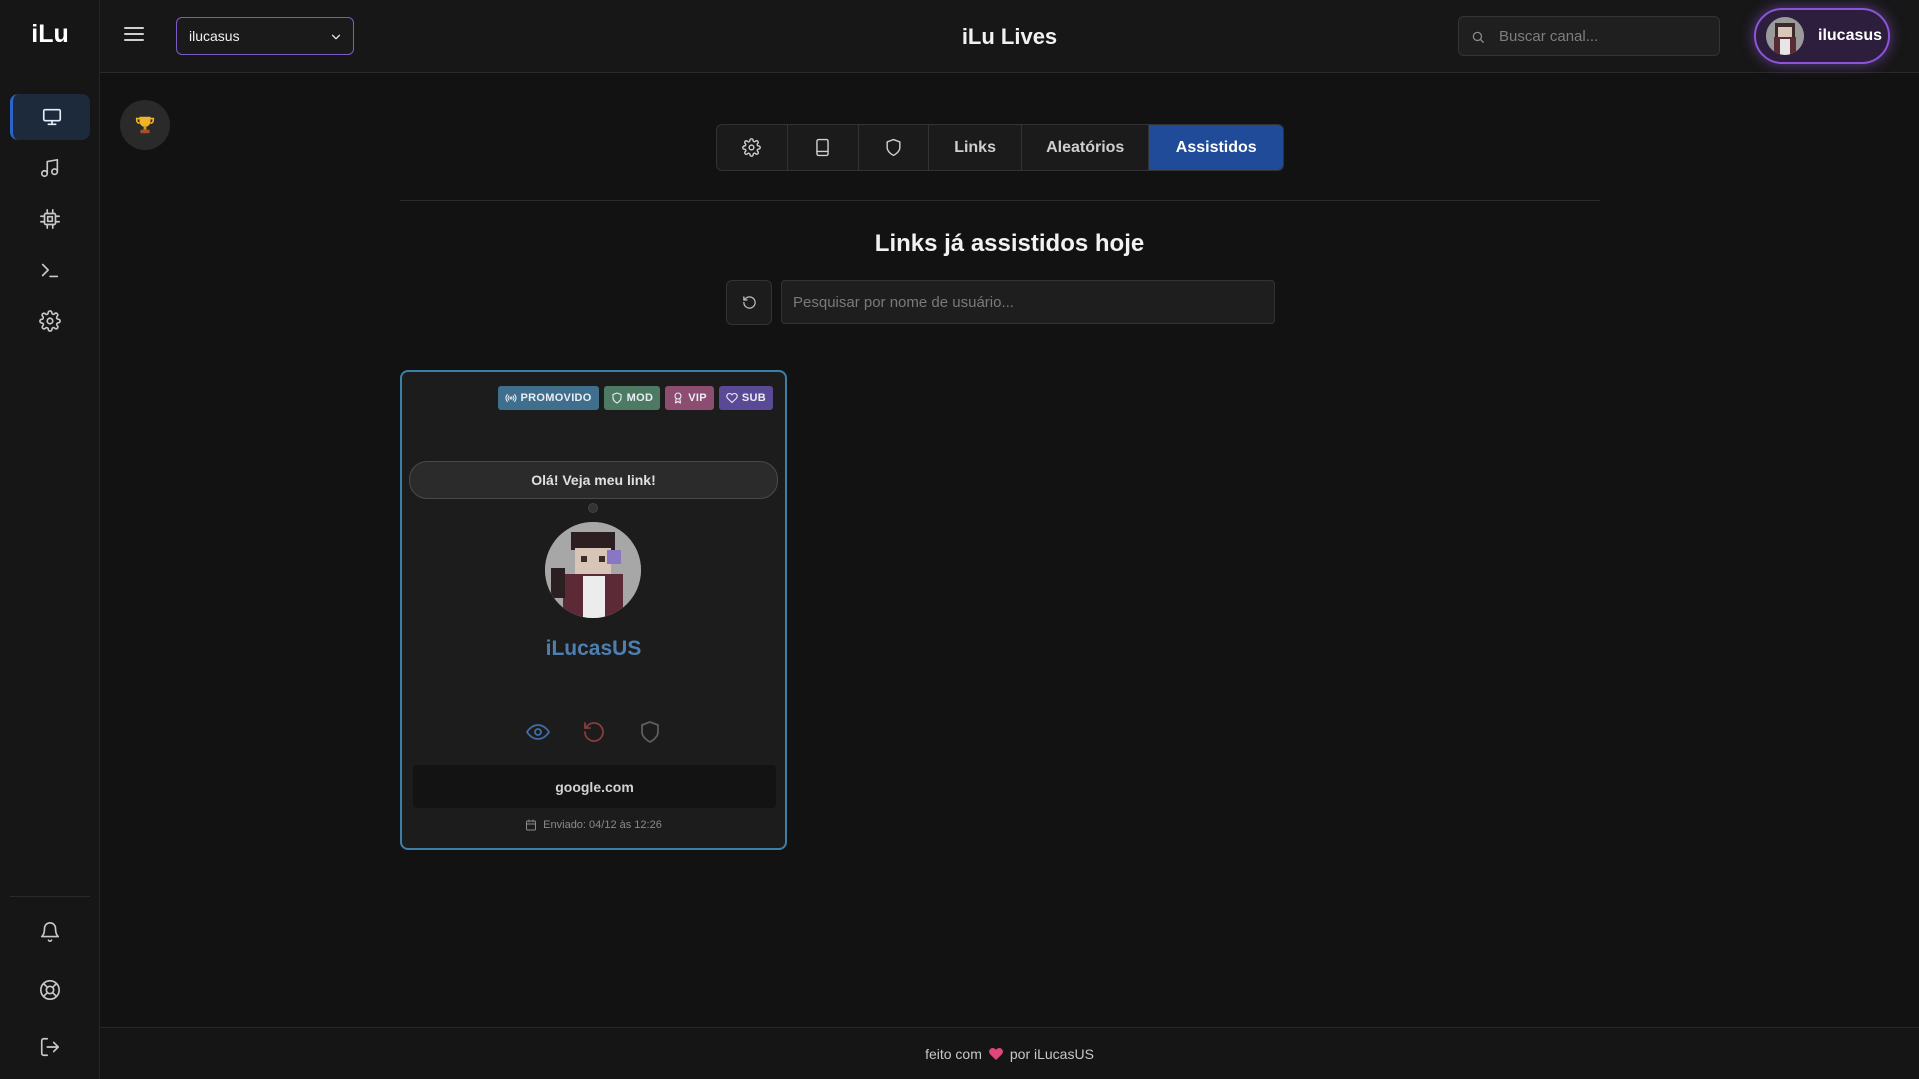  What do you see at coordinates (1216, 147) in the screenshot?
I see `tab-assistidos: Assistidos` at bounding box center [1216, 147].